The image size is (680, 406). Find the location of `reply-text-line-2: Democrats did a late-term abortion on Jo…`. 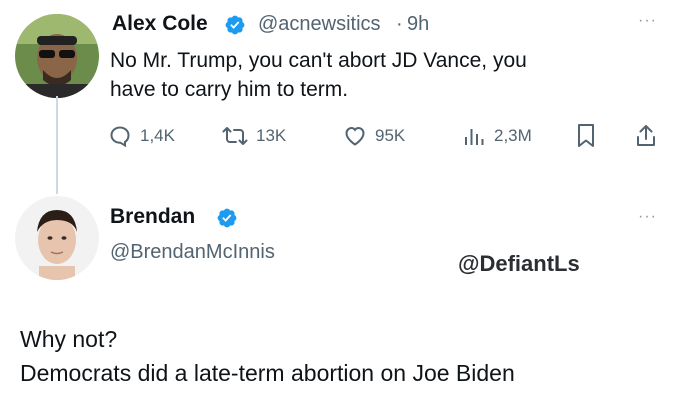

reply-text-line-2: Democrats did a late-term abortion on Jo… is located at coordinates (267, 373).